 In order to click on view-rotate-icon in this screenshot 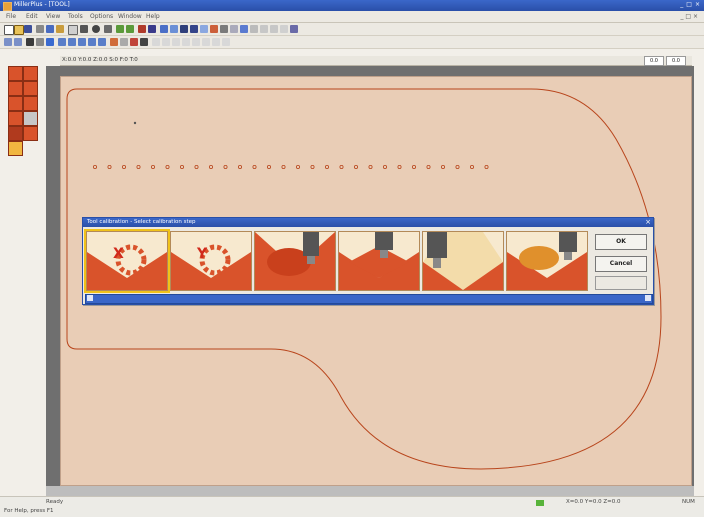, I will do `click(102, 42)`.